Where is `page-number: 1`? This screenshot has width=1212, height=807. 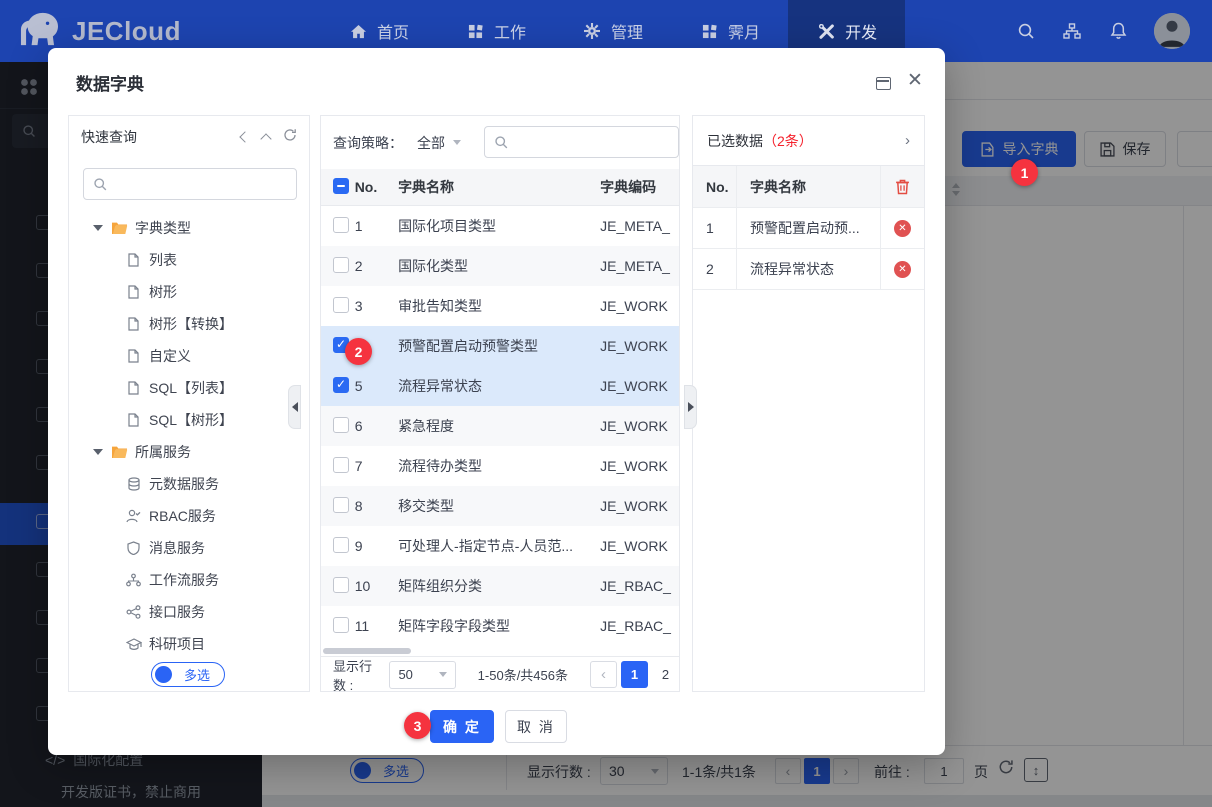 page-number: 1 is located at coordinates (634, 674).